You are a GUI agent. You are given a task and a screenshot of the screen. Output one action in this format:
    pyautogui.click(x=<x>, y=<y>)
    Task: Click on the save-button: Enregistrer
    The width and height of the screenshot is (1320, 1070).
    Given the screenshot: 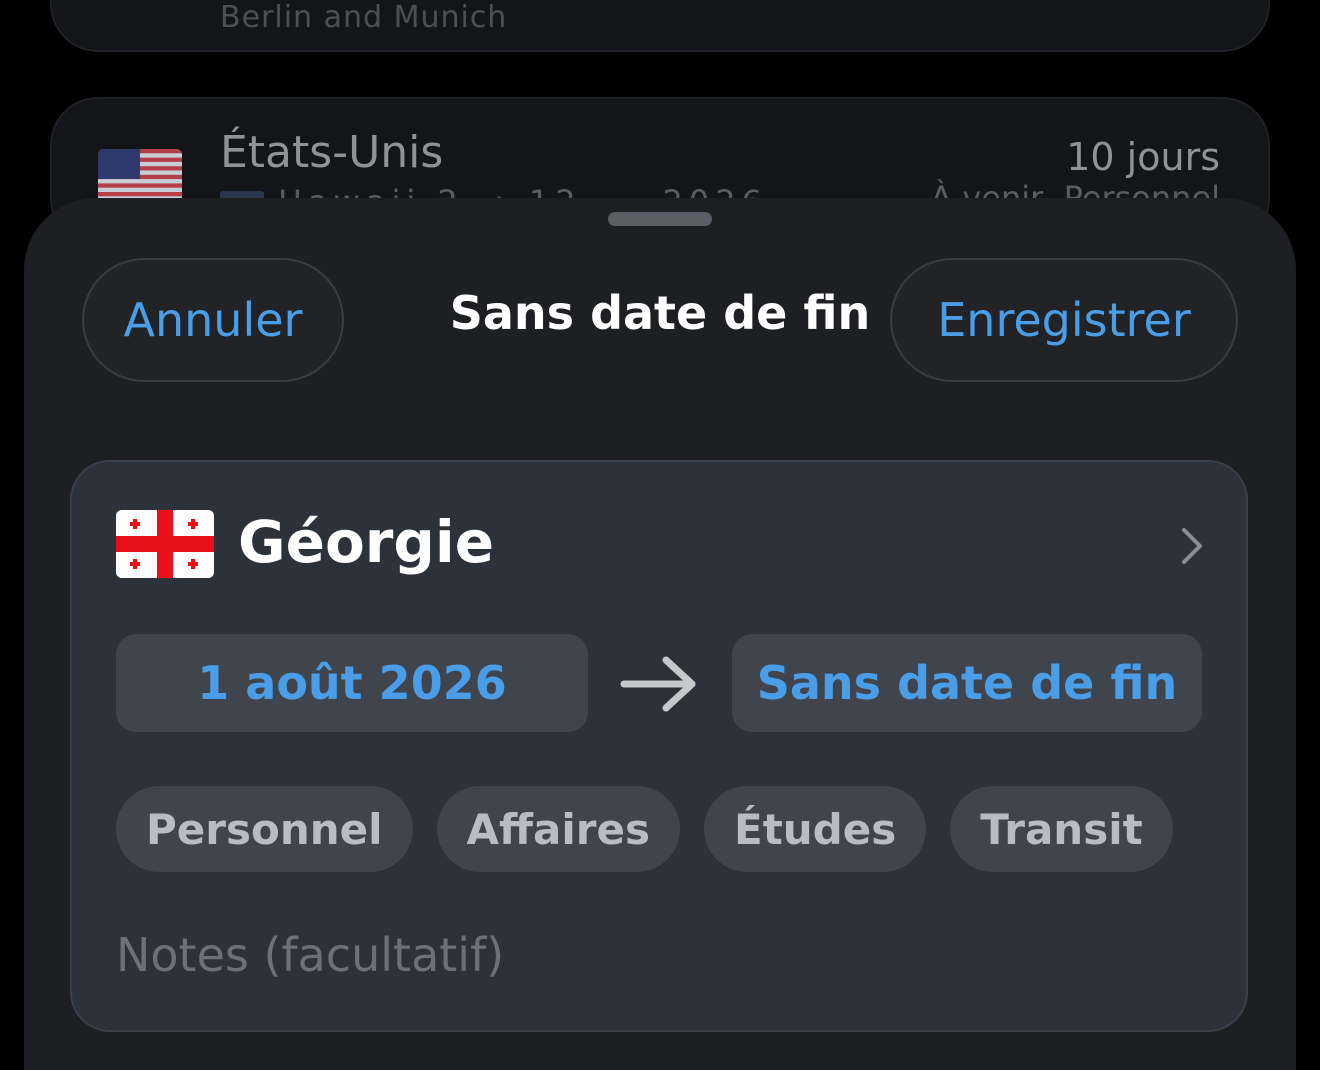 What is the action you would take?
    pyautogui.click(x=1064, y=320)
    